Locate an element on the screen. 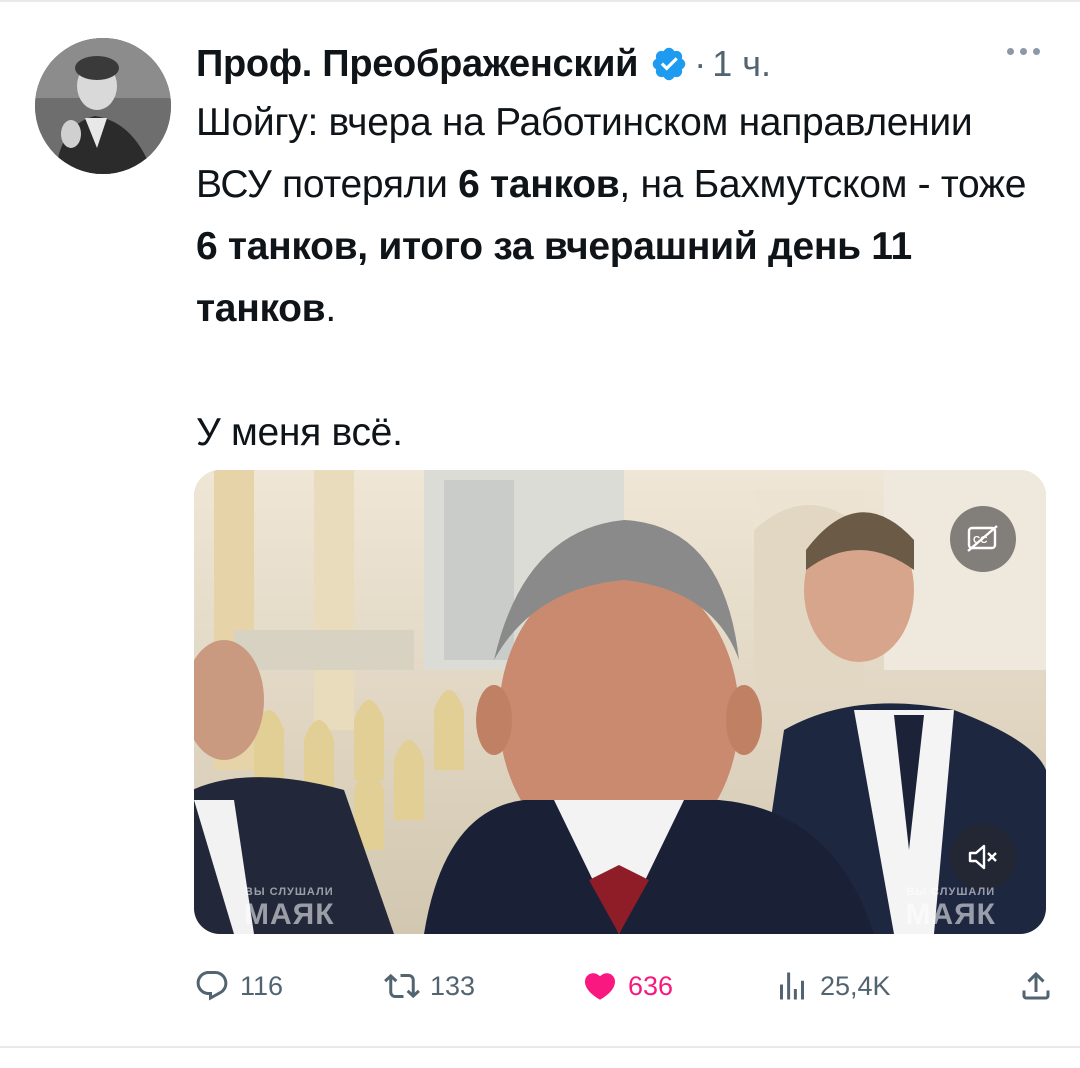 This screenshot has height=1068, width=1080. avatar is located at coordinates (103, 106).